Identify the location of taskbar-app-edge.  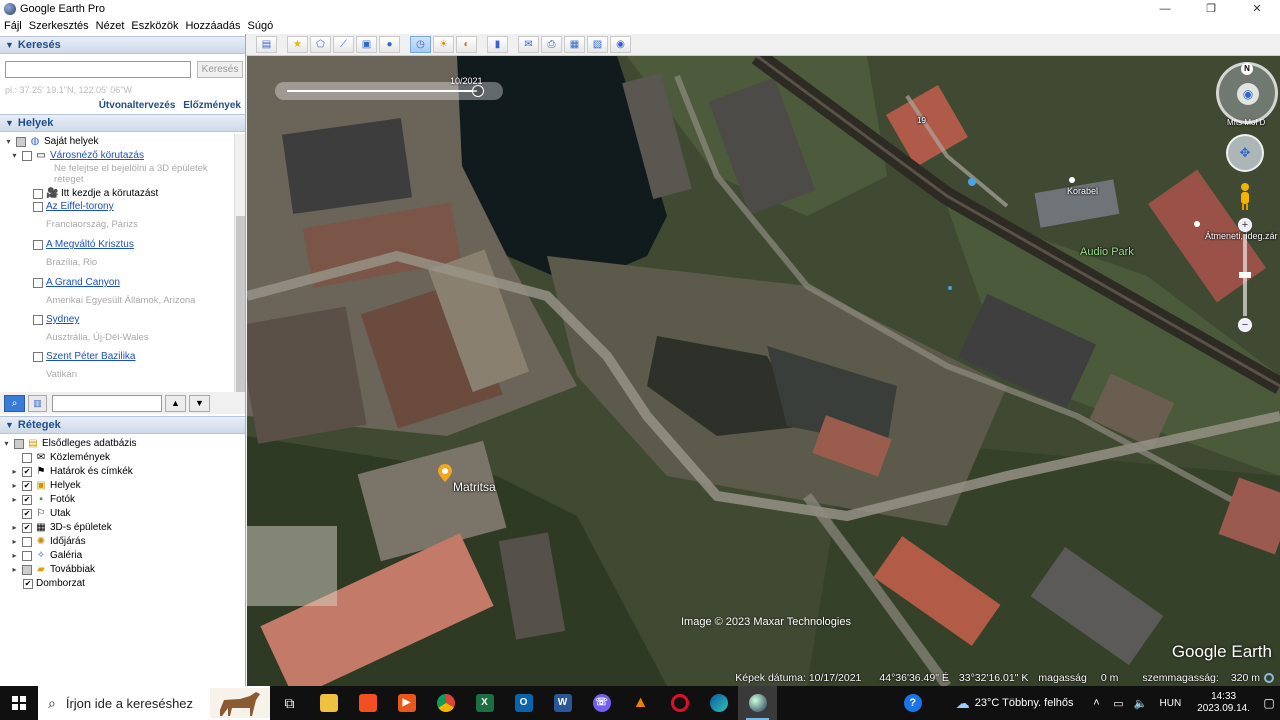
(718, 703).